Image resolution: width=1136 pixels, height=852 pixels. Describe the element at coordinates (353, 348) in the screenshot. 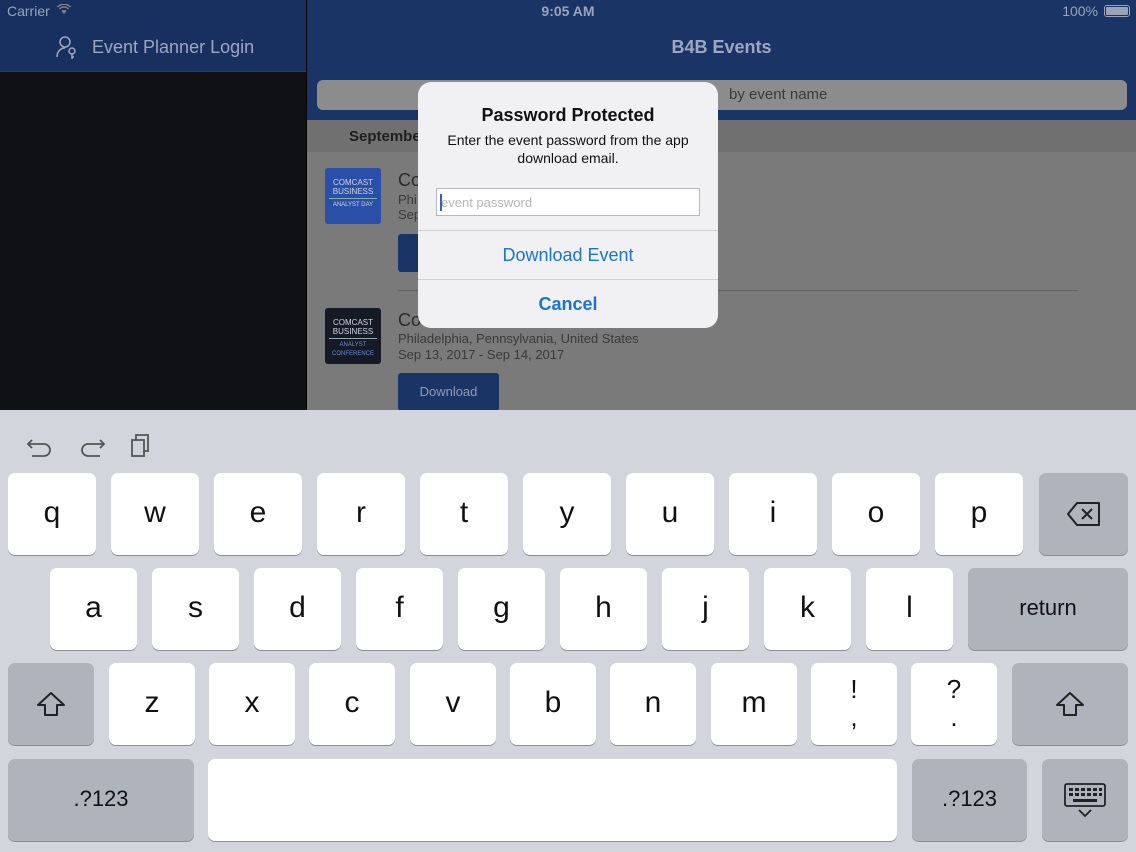

I see `logo-line: ANALYST CONFERENCE` at that location.